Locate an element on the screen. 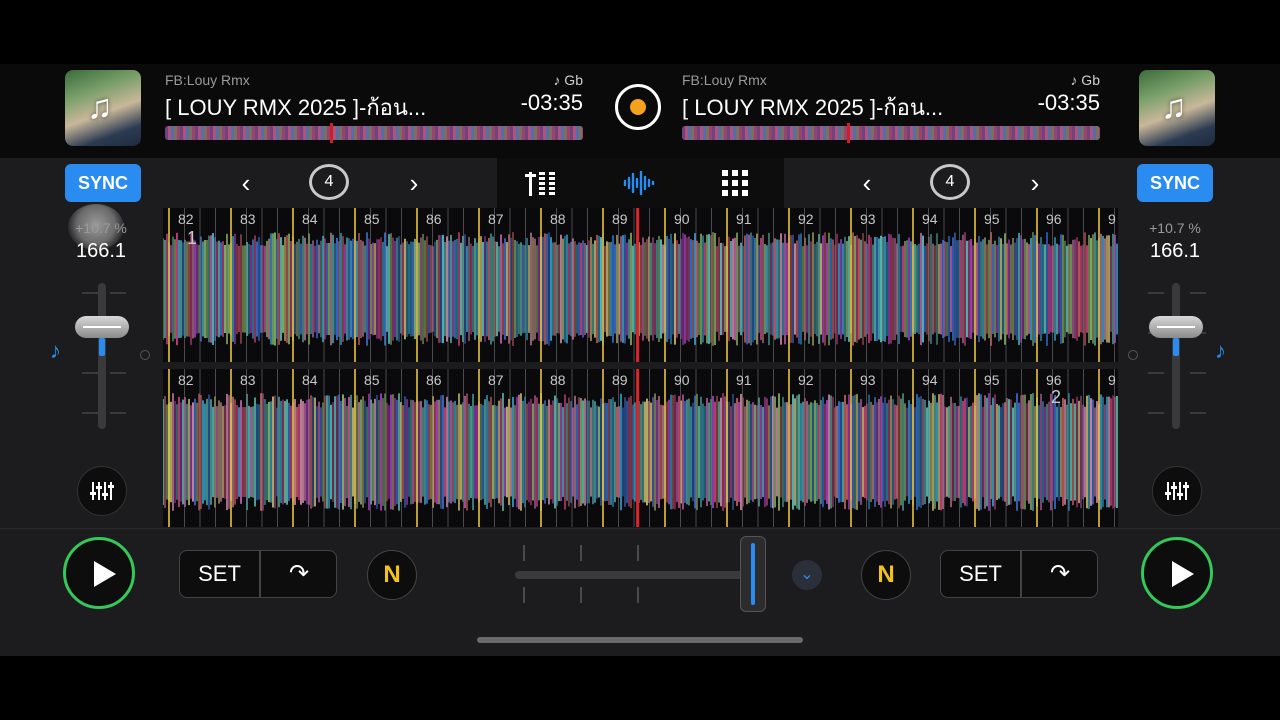  n-label: N is located at coordinates (886, 574).